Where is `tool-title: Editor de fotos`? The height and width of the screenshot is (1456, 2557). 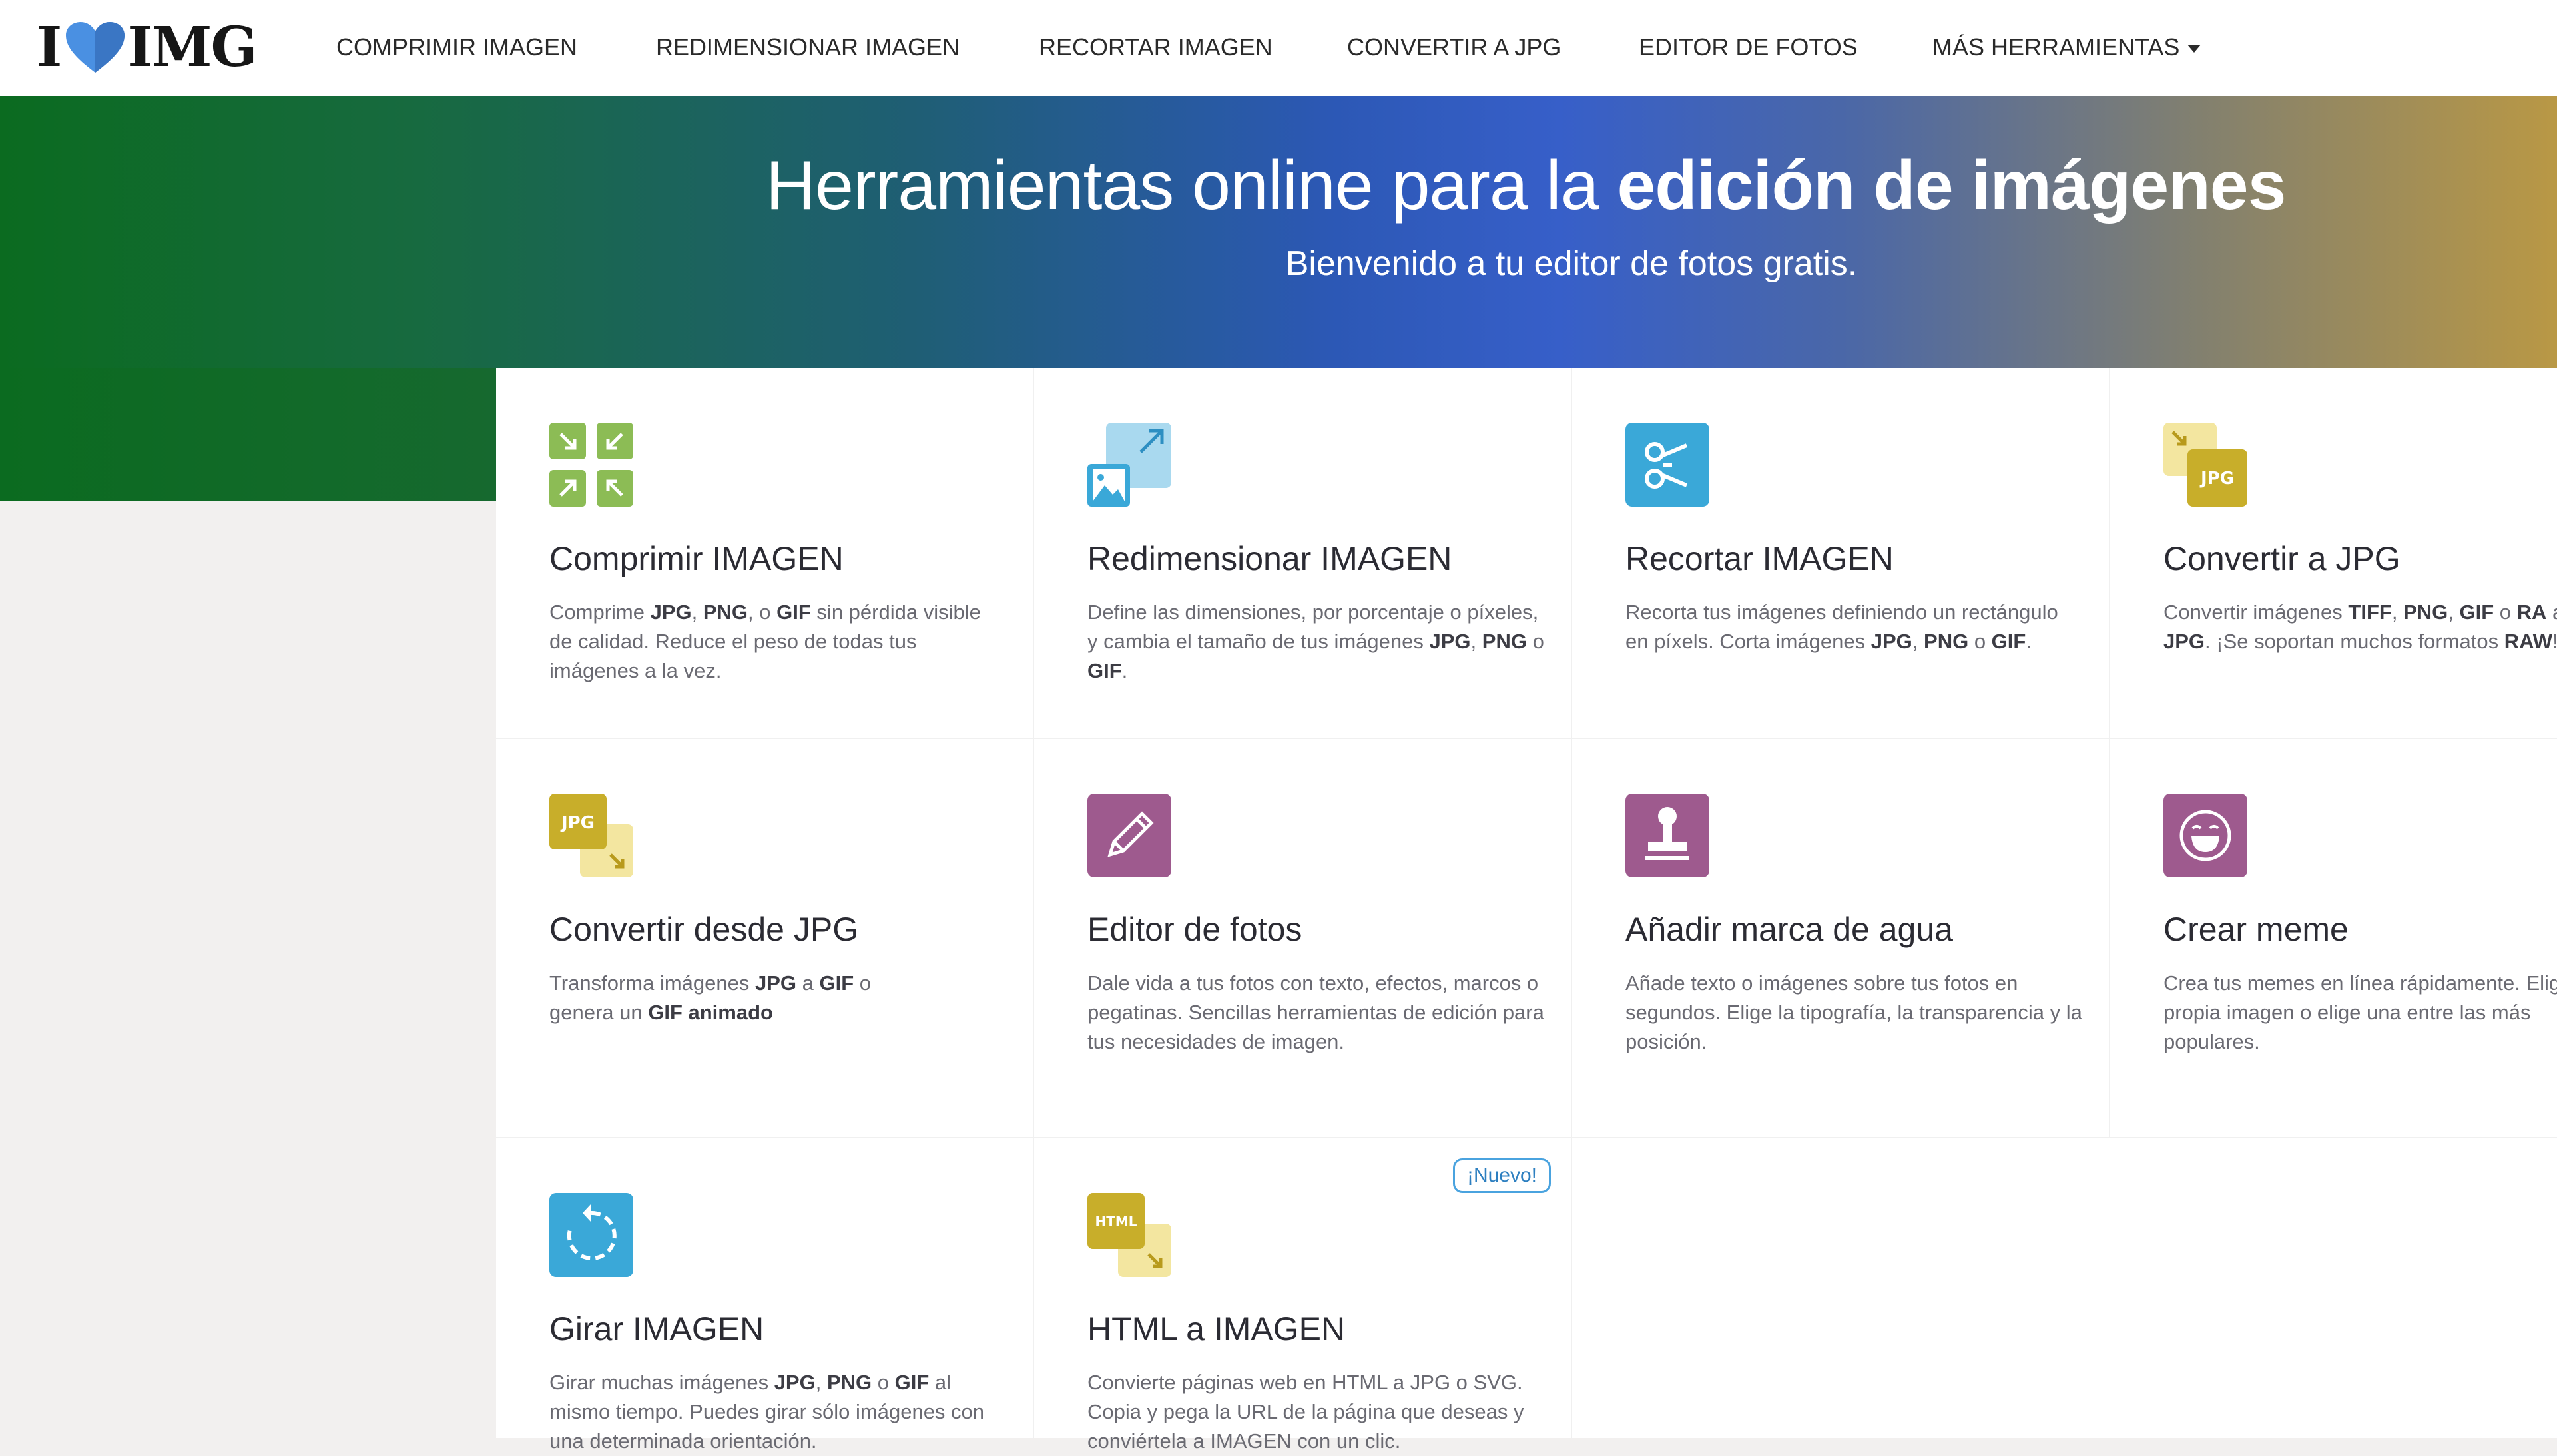 tool-title: Editor de fotos is located at coordinates (1194, 930).